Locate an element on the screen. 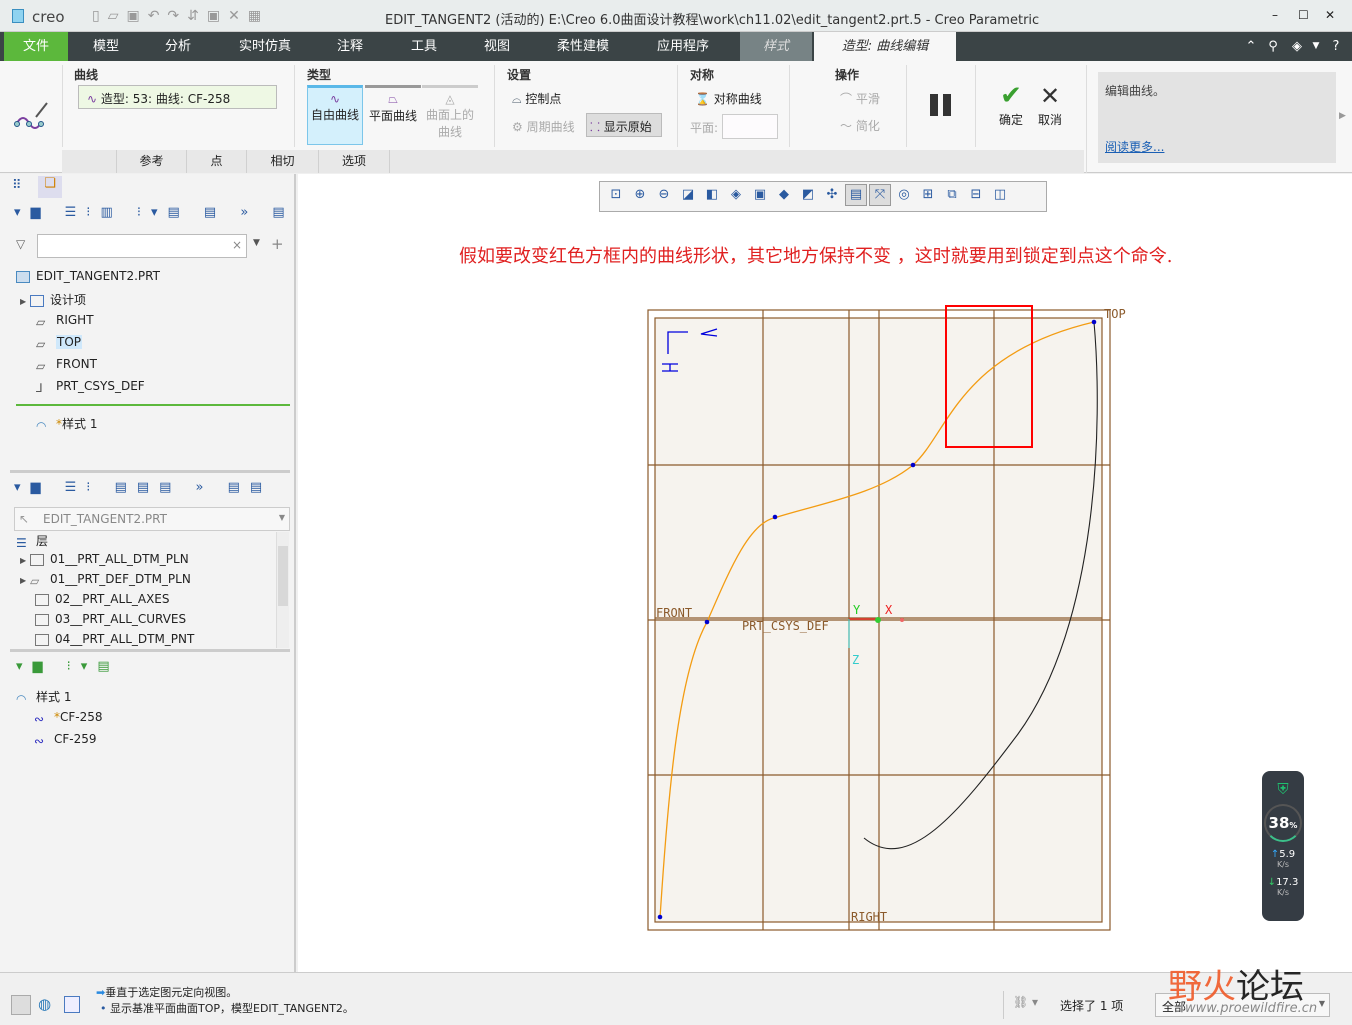 This screenshot has width=1352, height=1025. fullscreen-icon is located at coordinates (72, 1004).